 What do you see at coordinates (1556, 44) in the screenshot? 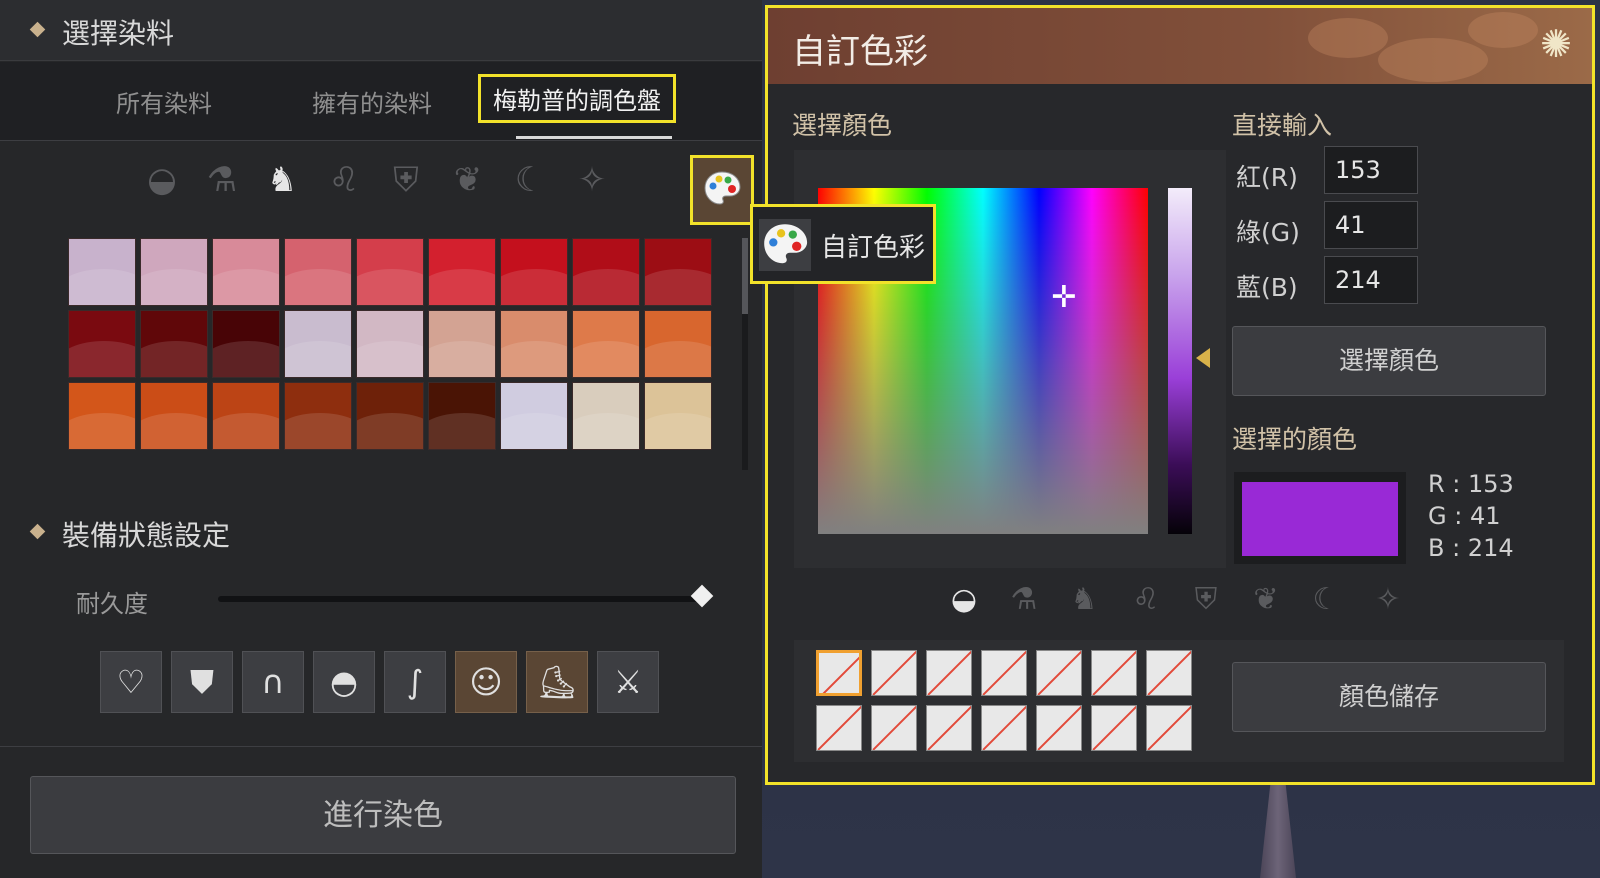
I see `flower-icon: ✺` at bounding box center [1556, 44].